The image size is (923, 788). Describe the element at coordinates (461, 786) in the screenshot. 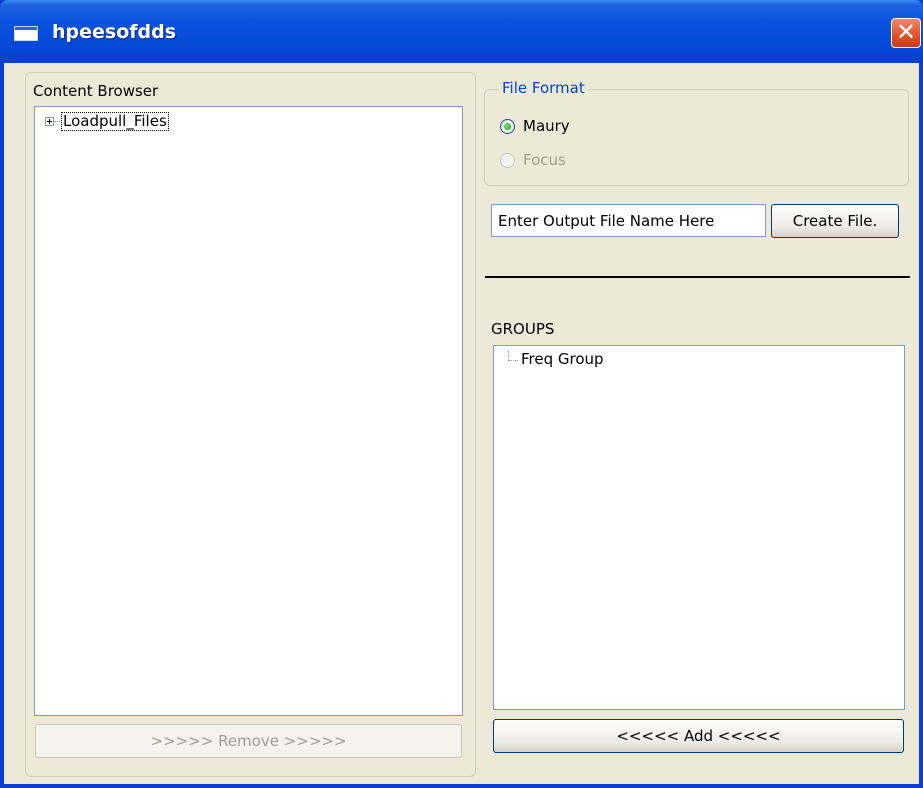

I see `window-border-bottom` at that location.